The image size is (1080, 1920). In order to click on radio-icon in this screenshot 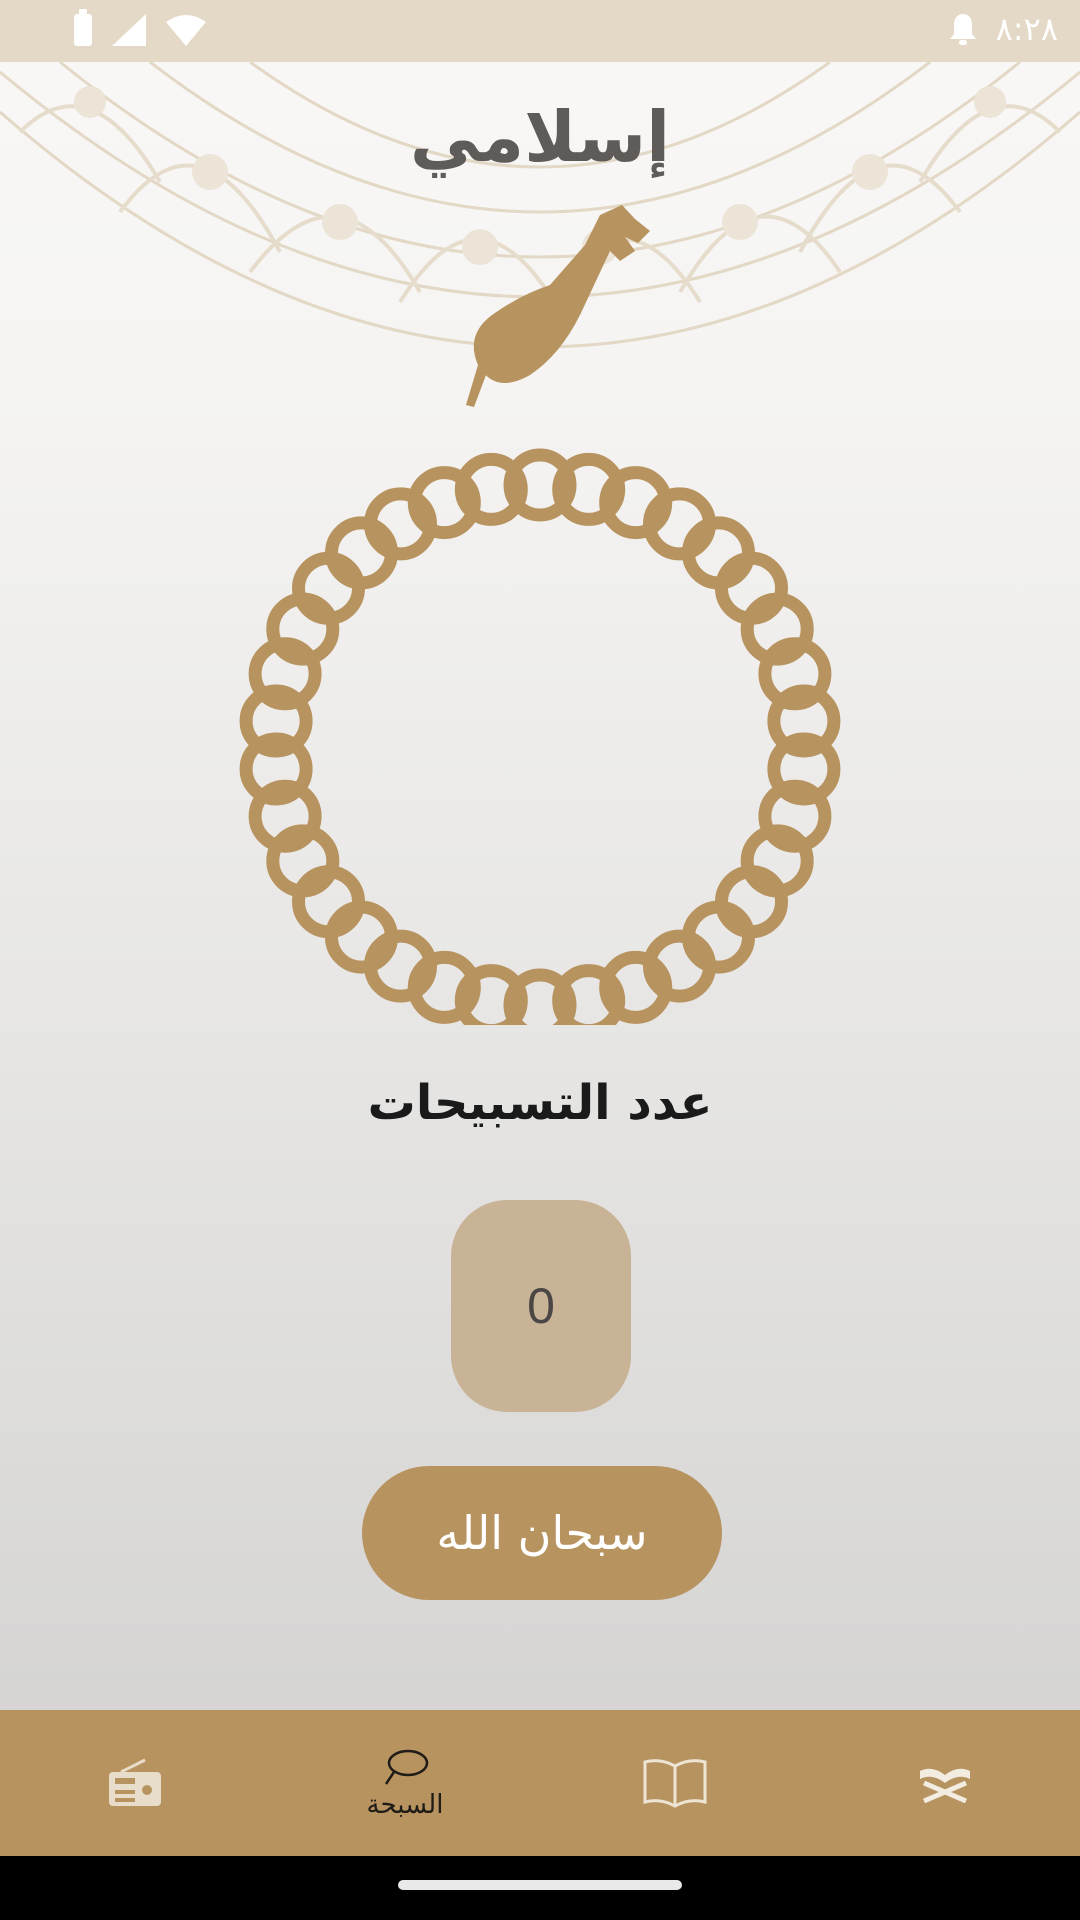, I will do `click(135, 1782)`.